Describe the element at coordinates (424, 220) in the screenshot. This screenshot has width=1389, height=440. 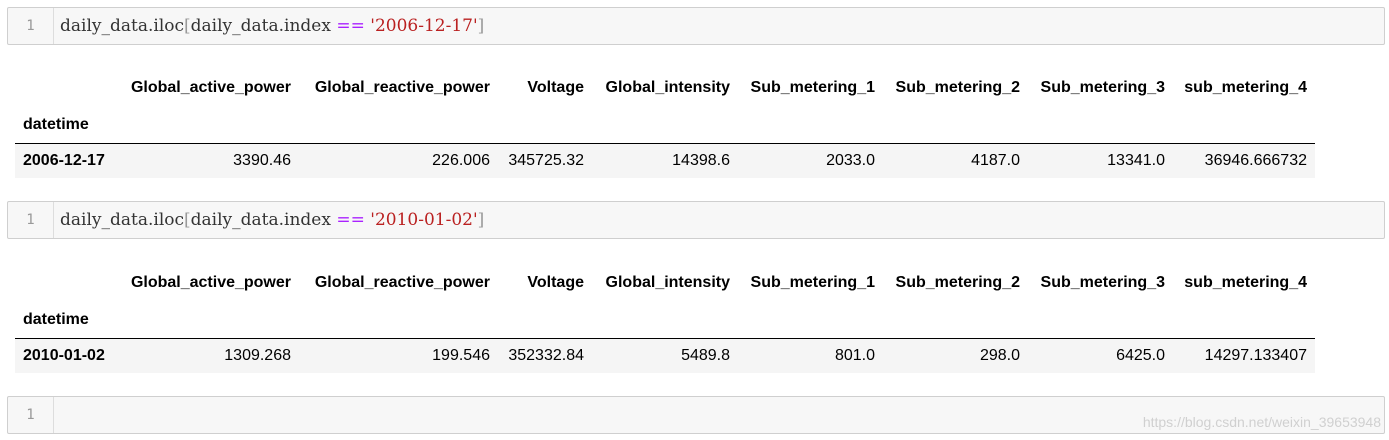
I see `code-string: '2010-01-02'` at that location.